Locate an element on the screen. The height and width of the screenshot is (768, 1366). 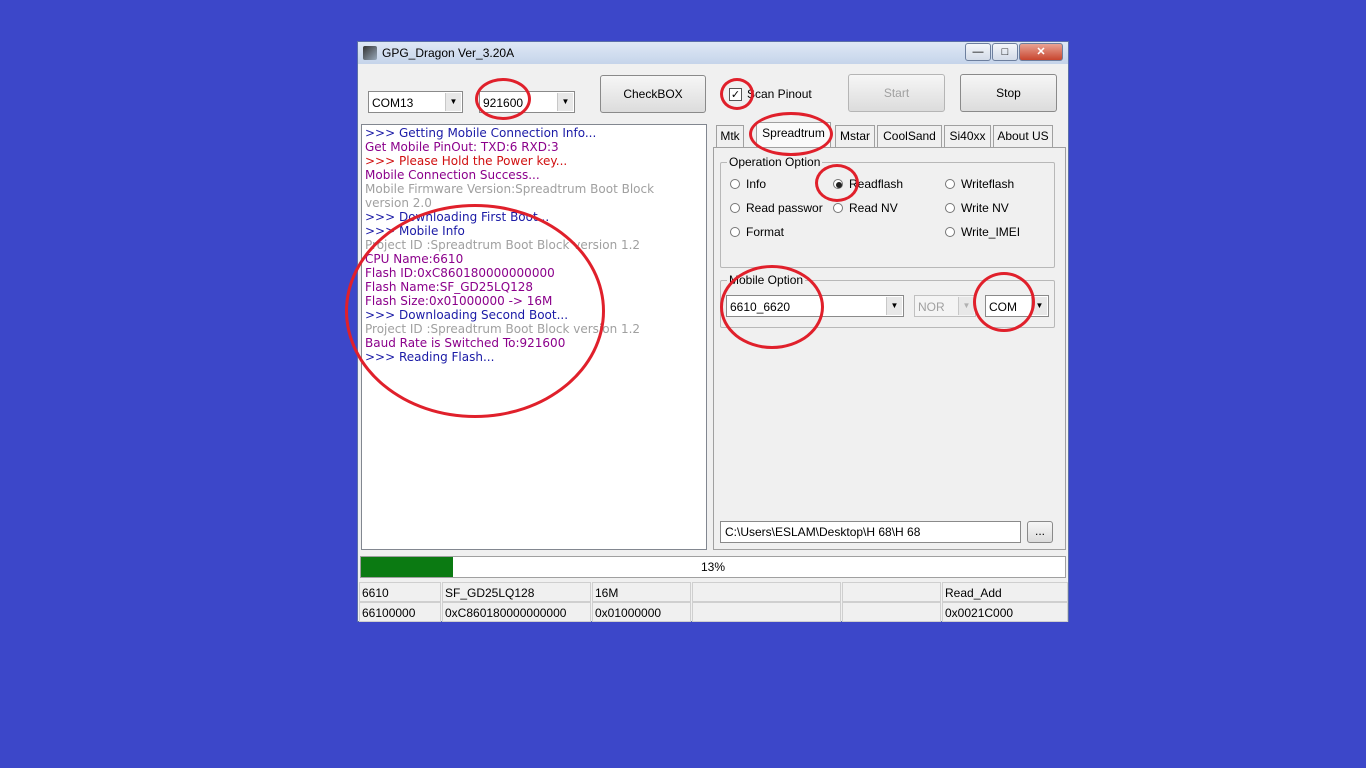
log-line: Flash Name:SF_GD25LQ128 is located at coordinates (449, 287).